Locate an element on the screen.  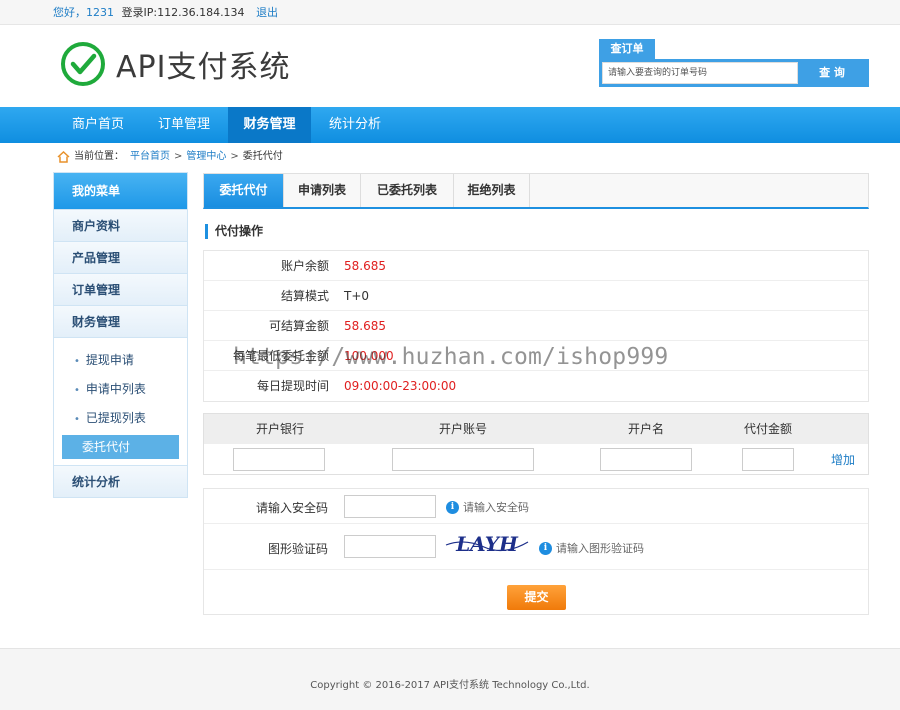
info-value: 100.000 is located at coordinates (369, 356).